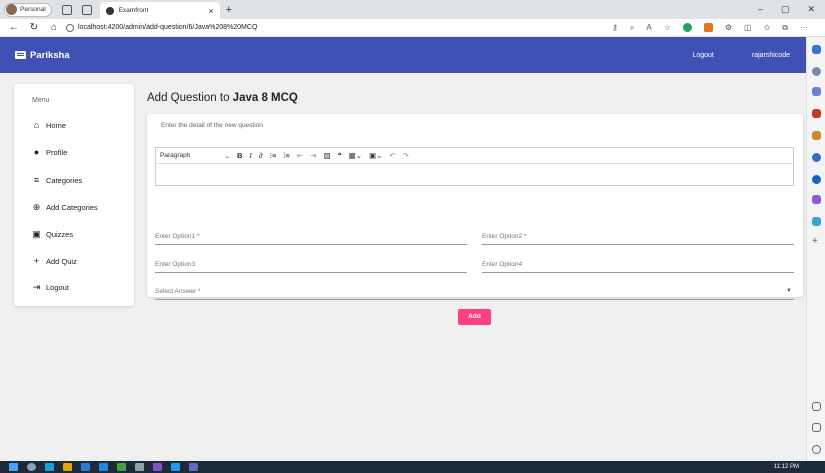  What do you see at coordinates (239, 155) in the screenshot?
I see `bold-icon: B` at bounding box center [239, 155].